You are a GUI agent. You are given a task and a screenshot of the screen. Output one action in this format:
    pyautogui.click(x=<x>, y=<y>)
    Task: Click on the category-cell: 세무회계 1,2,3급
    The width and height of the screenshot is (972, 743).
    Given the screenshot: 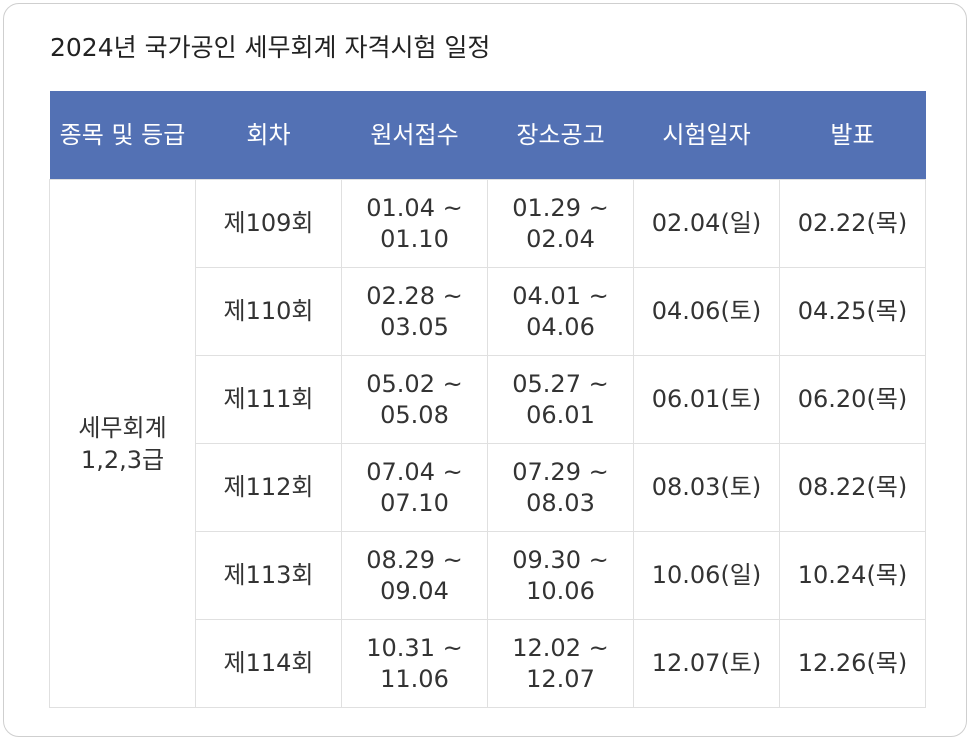 What is the action you would take?
    pyautogui.click(x=122, y=443)
    